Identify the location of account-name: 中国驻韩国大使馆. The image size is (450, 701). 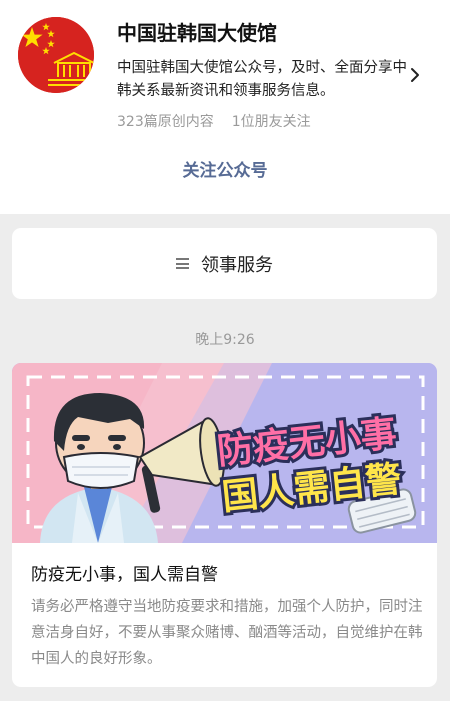
(197, 33).